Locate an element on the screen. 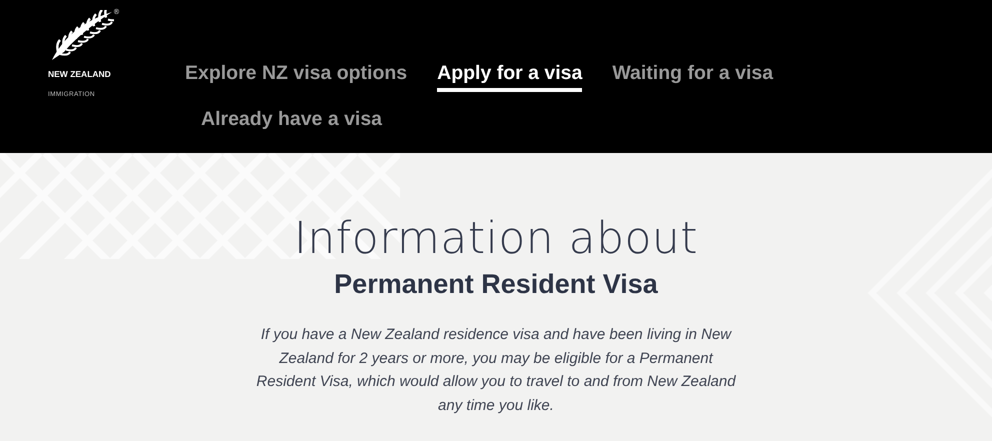 This screenshot has height=441, width=992. nav-tab: Apply for a visa is located at coordinates (509, 75).